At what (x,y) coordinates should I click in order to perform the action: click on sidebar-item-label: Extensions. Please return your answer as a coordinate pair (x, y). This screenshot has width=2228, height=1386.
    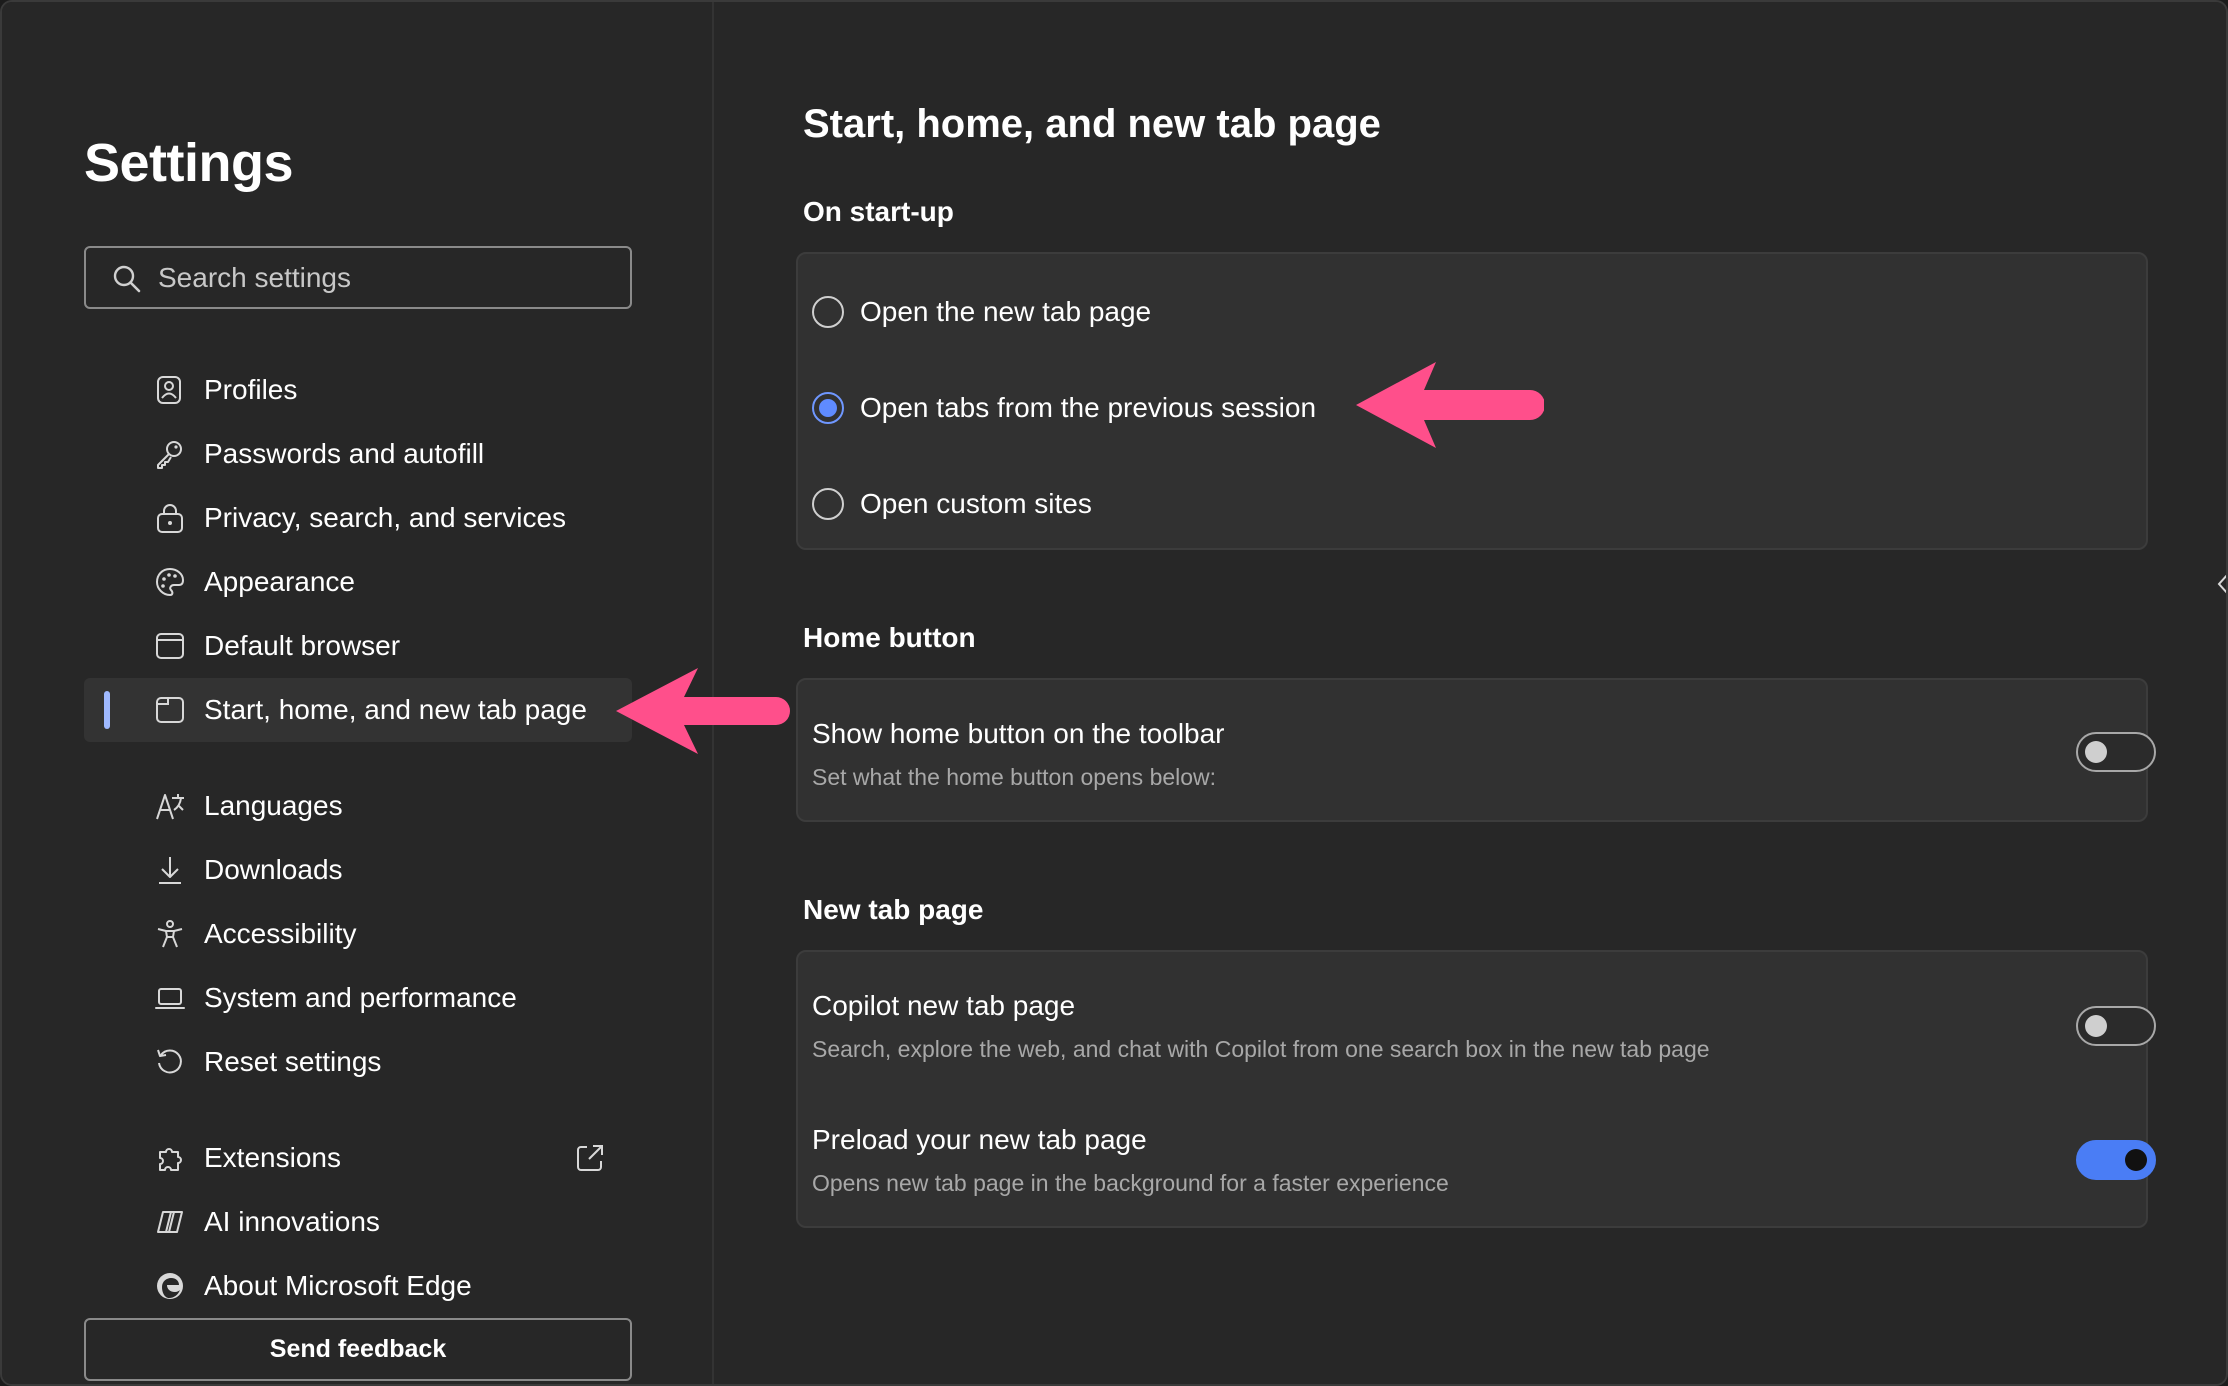
    Looking at the image, I should click on (272, 1157).